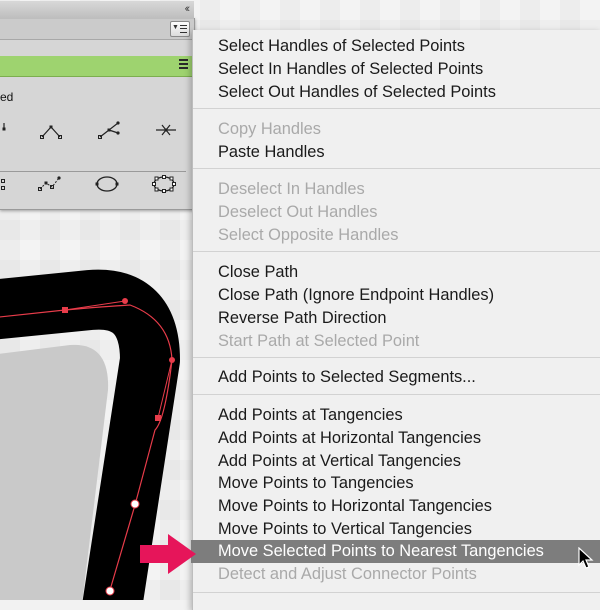  Describe the element at coordinates (347, 574) in the screenshot. I see `menu-item-detect-connector-points: Detect and Adjust Connector Points` at that location.